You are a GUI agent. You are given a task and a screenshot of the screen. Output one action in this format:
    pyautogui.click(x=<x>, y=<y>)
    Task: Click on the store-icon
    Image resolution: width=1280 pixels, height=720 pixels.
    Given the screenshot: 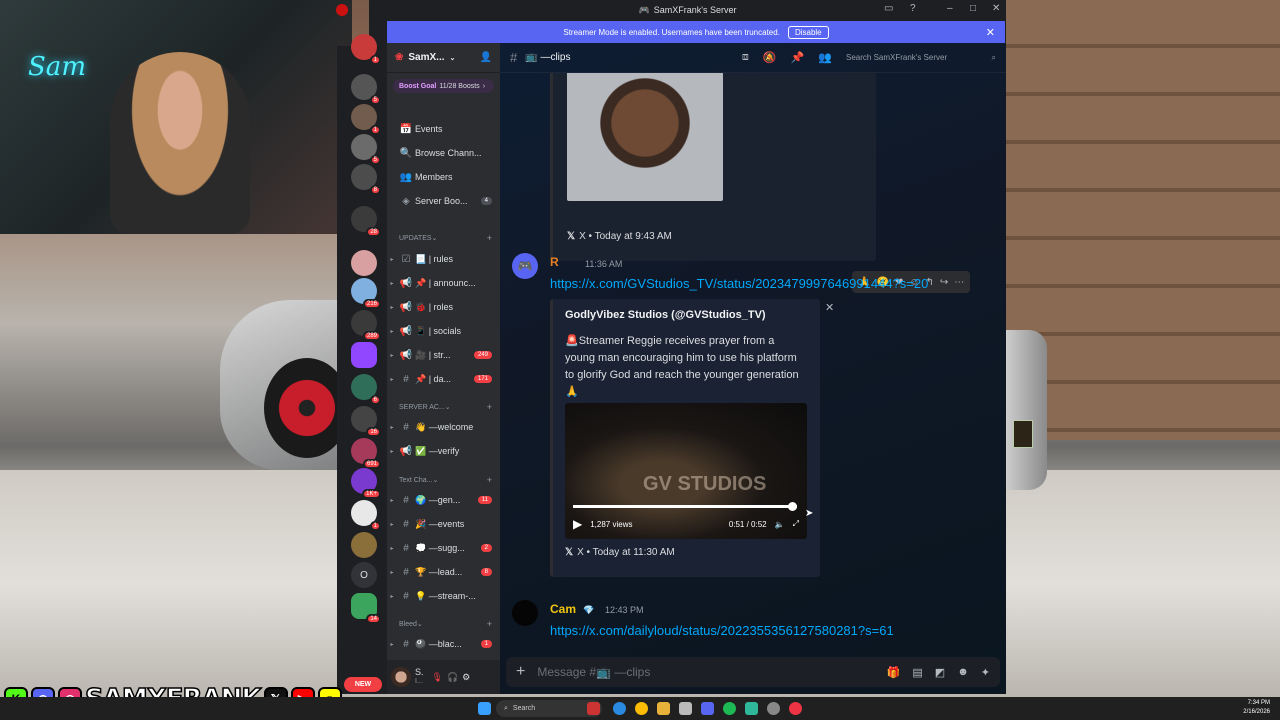 What is the action you would take?
    pyautogui.click(x=685, y=708)
    